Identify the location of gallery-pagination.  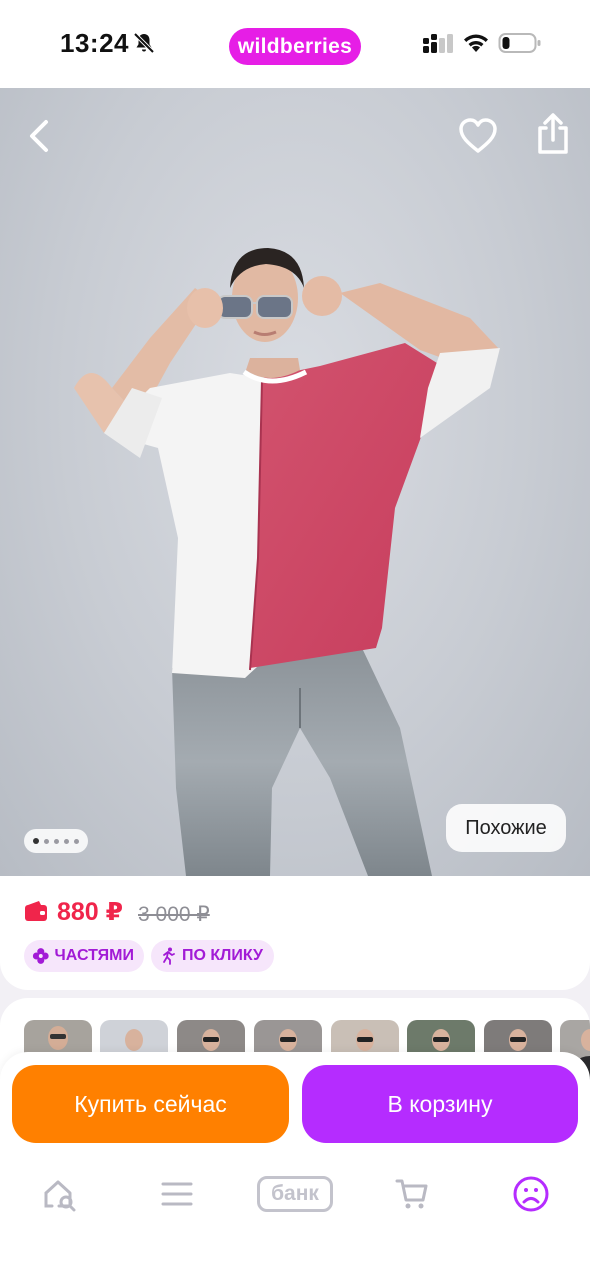
(56, 841).